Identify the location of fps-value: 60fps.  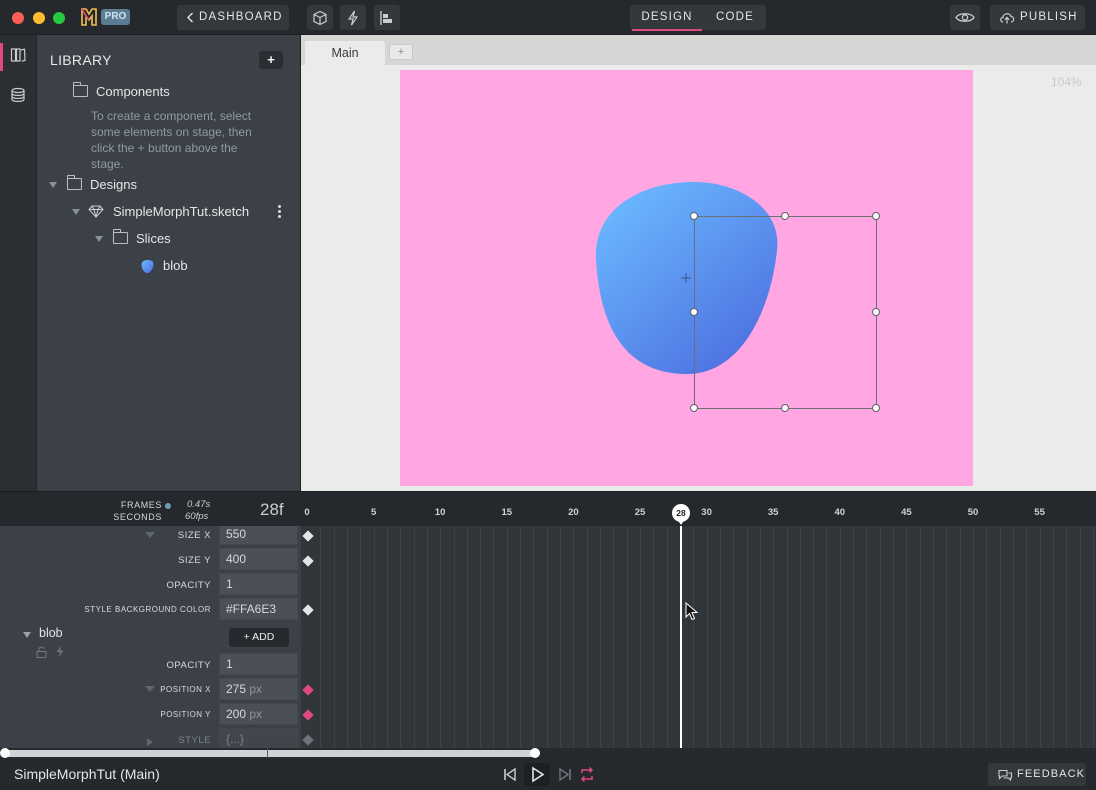
(197, 516).